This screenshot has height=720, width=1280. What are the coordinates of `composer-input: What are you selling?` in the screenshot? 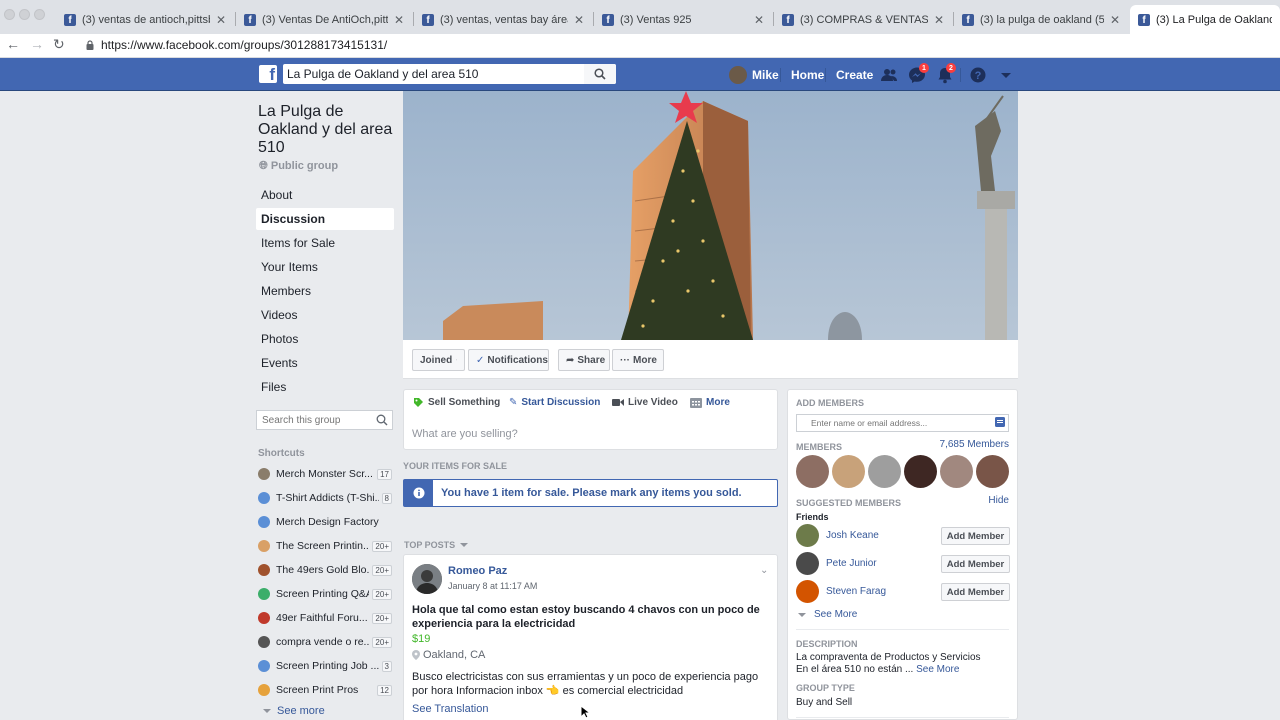 It's located at (465, 434).